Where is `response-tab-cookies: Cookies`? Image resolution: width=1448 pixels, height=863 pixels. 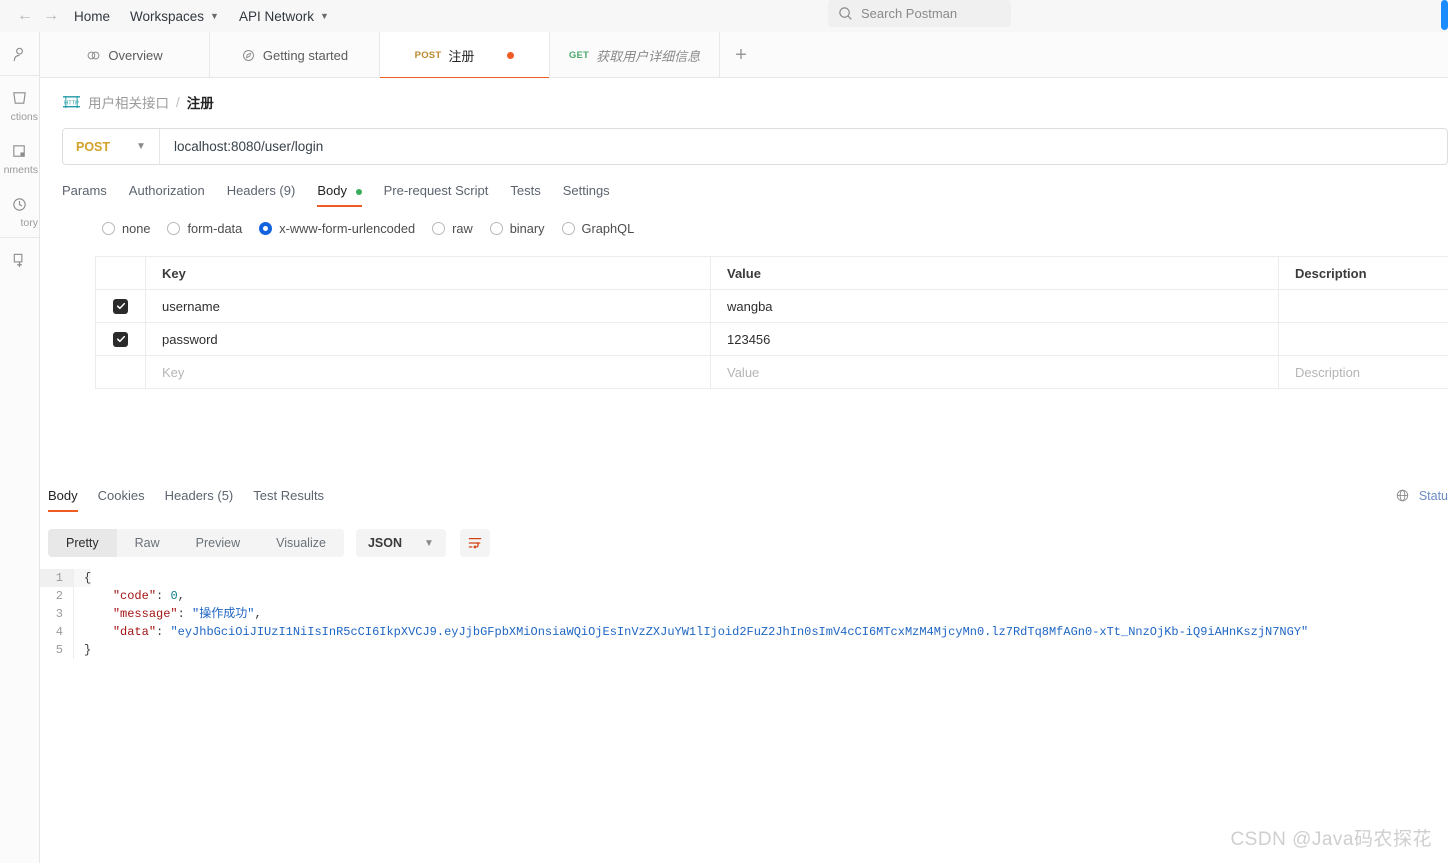 response-tab-cookies: Cookies is located at coordinates (121, 500).